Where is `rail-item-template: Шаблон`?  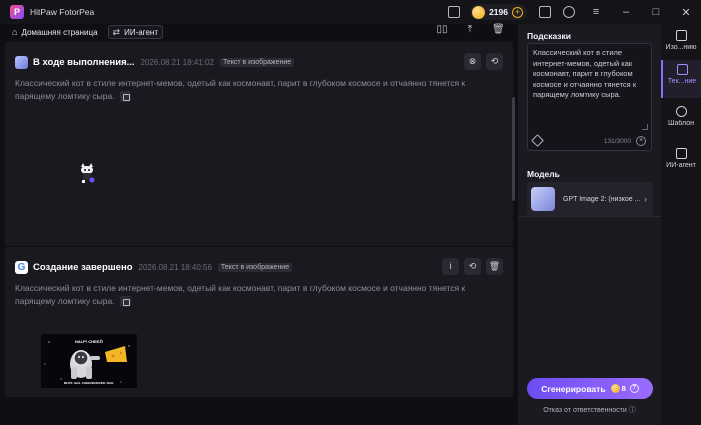
rail-item-template: Шаблон is located at coordinates (681, 121).